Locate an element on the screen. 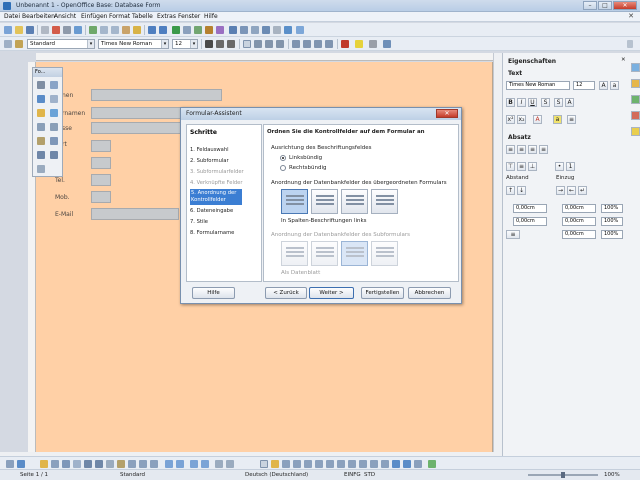 This screenshot has width=640, height=480. copy-icon is located at coordinates (115, 30).